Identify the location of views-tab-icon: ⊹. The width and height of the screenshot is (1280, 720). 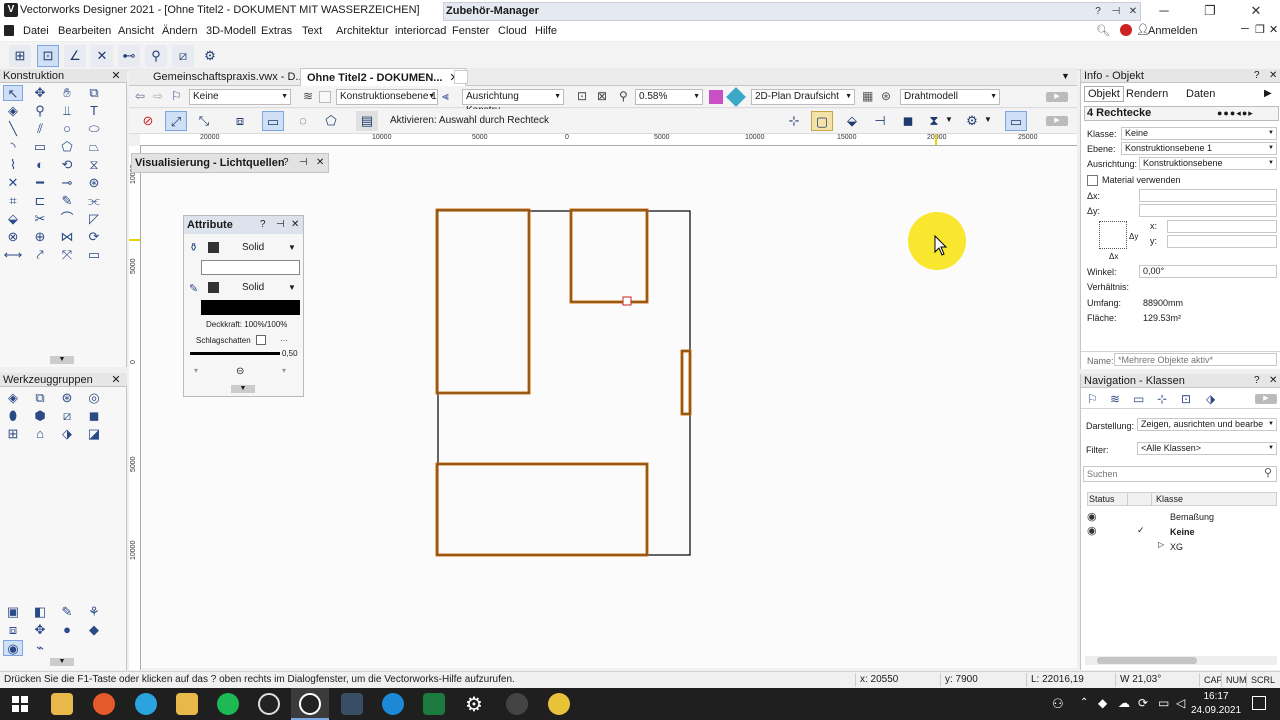
(1162, 399).